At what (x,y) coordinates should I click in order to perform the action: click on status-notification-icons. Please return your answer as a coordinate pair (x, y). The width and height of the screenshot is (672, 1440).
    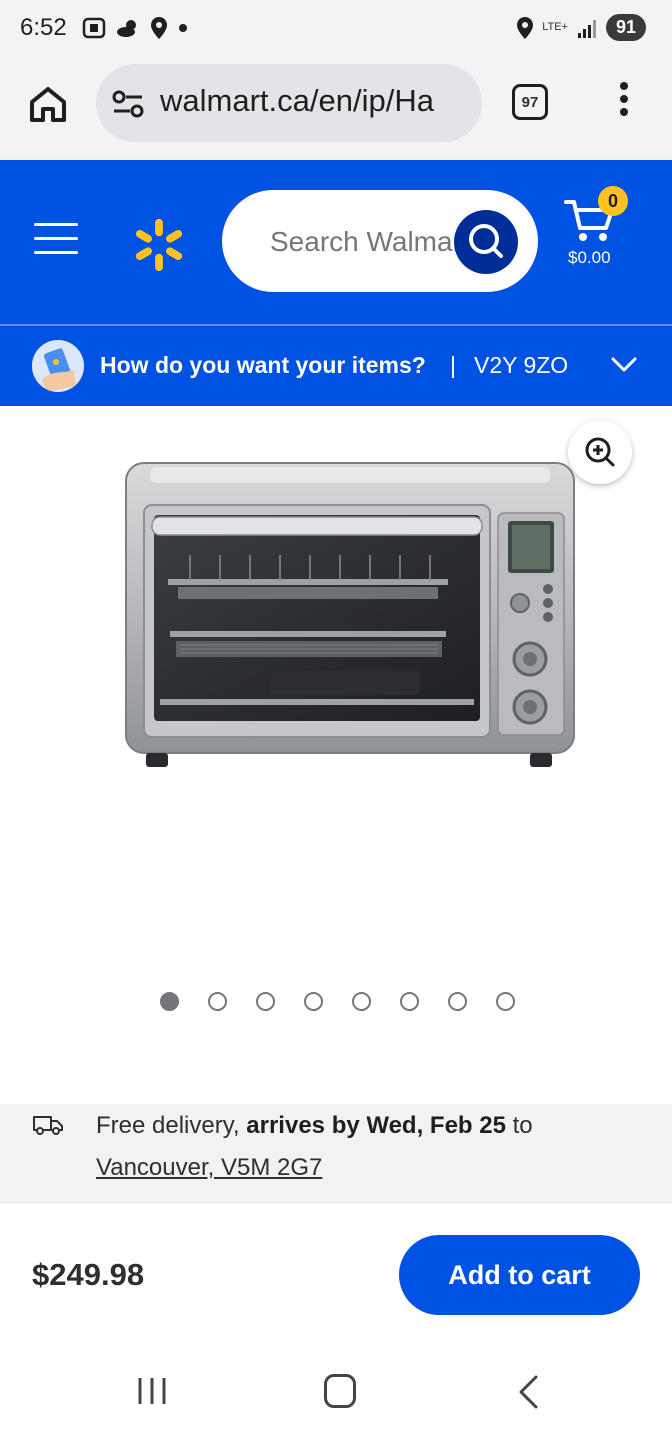
    Looking at the image, I should click on (135, 28).